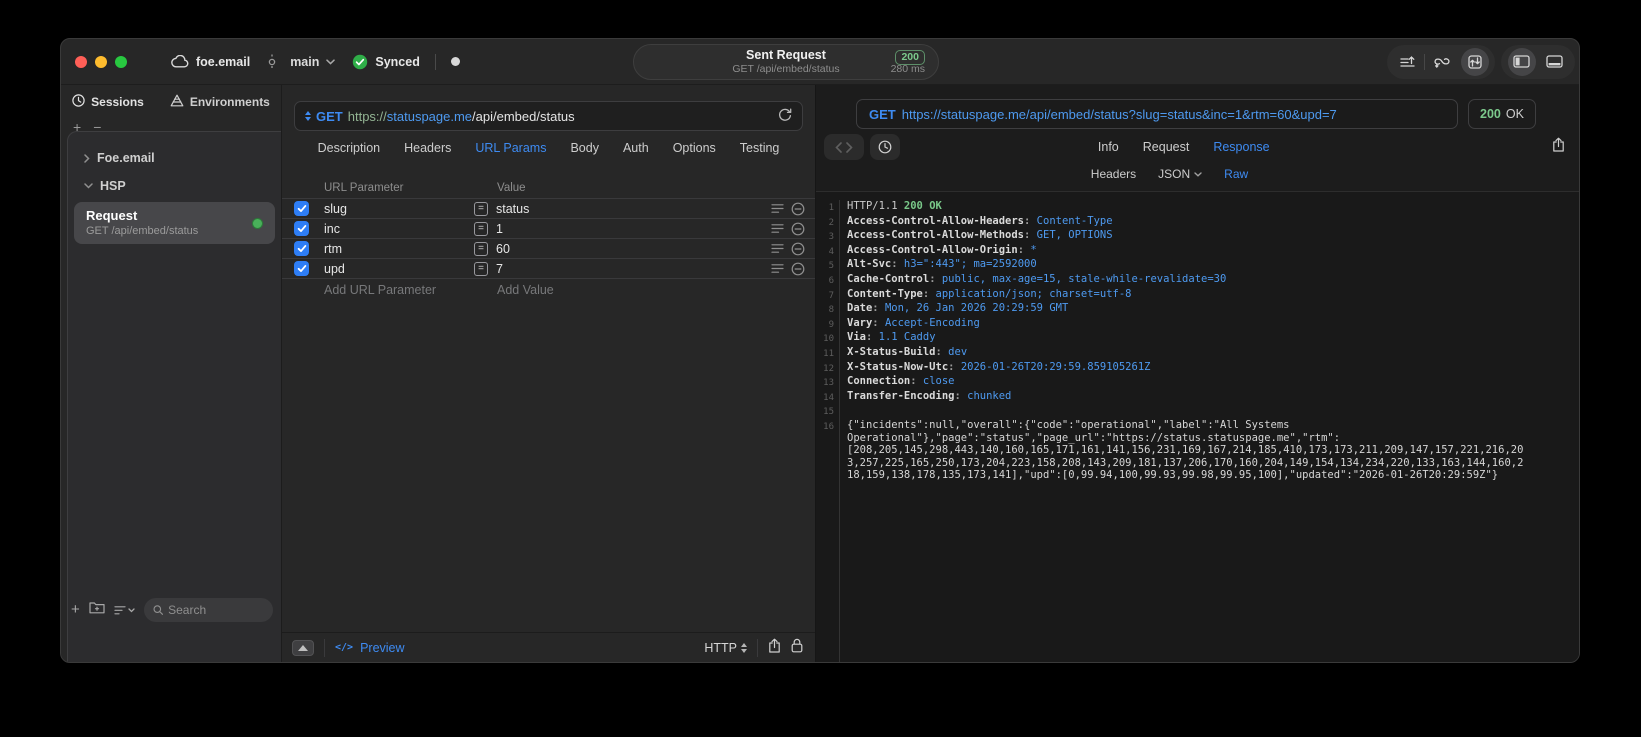 Image resolution: width=1641 pixels, height=737 pixels. Describe the element at coordinates (828, 265) in the screenshot. I see `line-number: 5` at that location.